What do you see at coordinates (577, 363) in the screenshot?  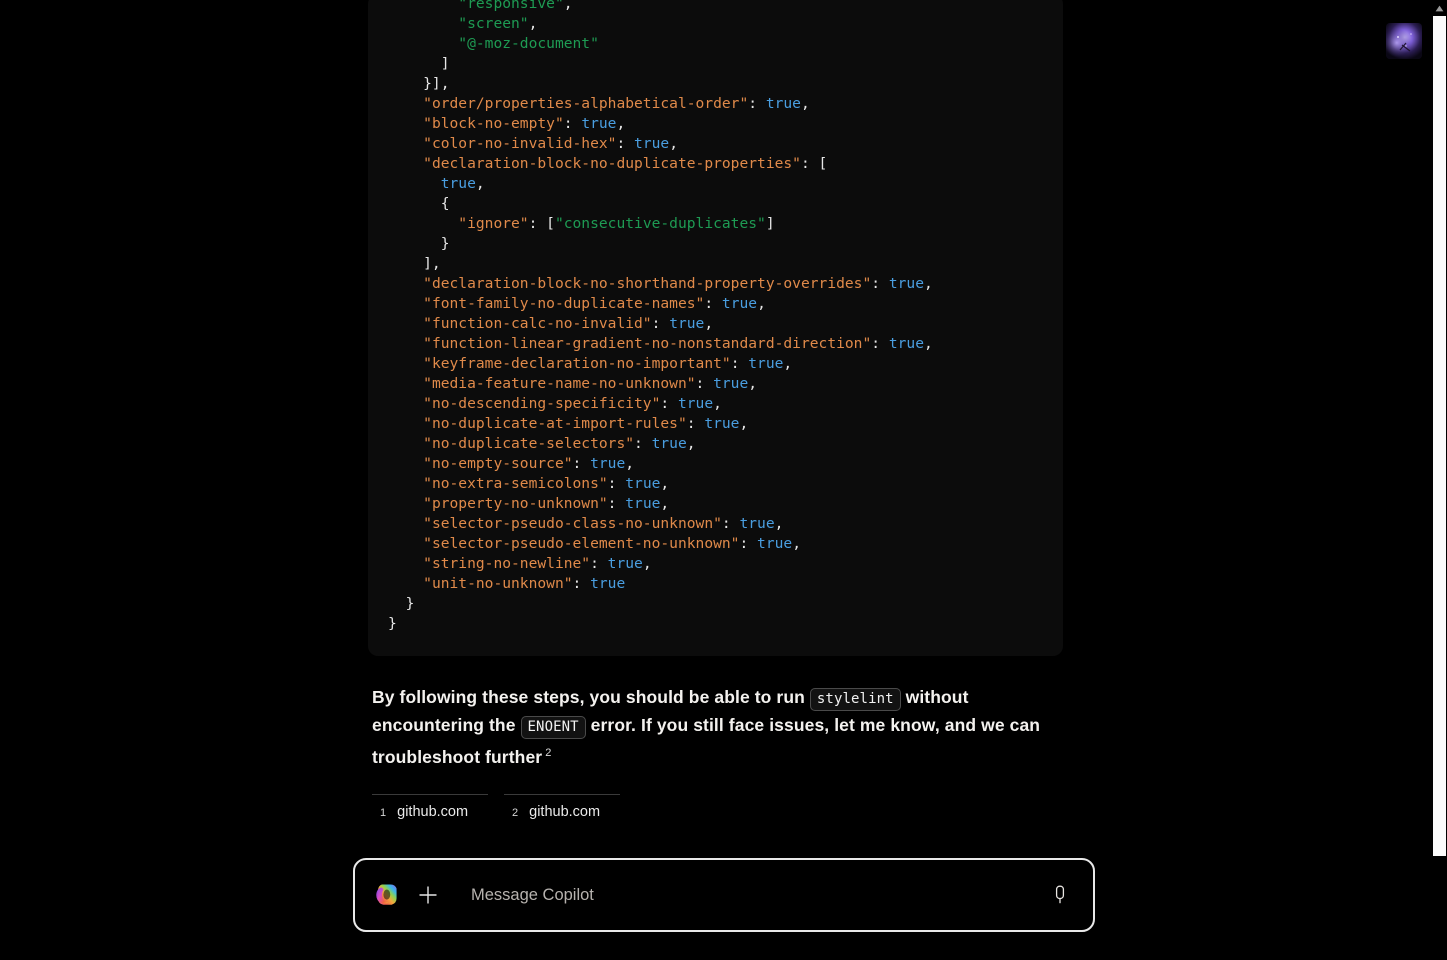 I see `code-token-key: "keyframe-declaration-no-important"` at bounding box center [577, 363].